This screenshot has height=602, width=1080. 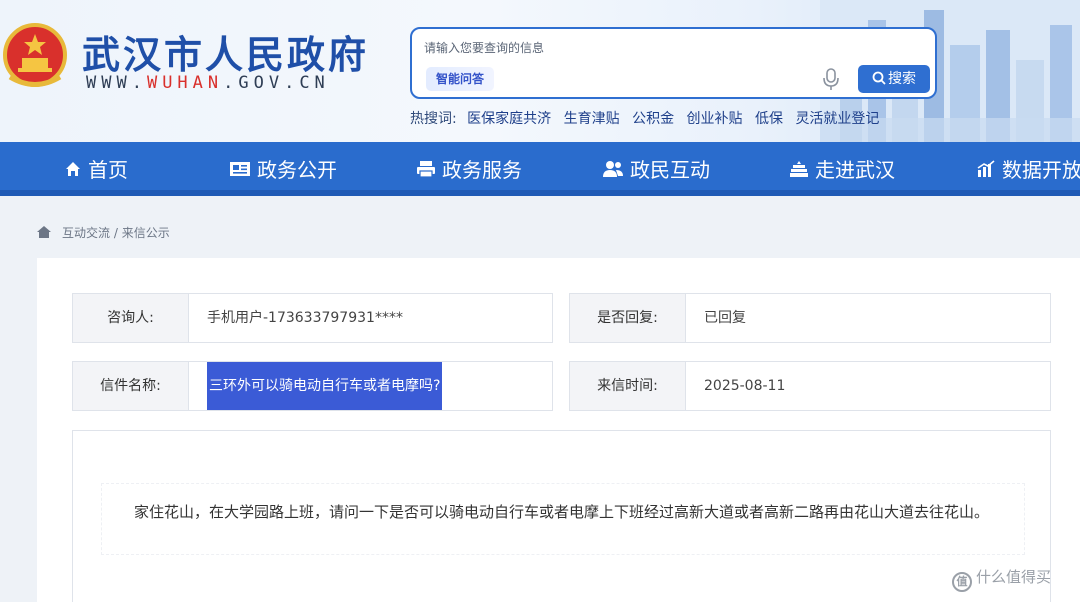 I want to click on hot-search-link: 医保家庭共济, so click(x=509, y=119).